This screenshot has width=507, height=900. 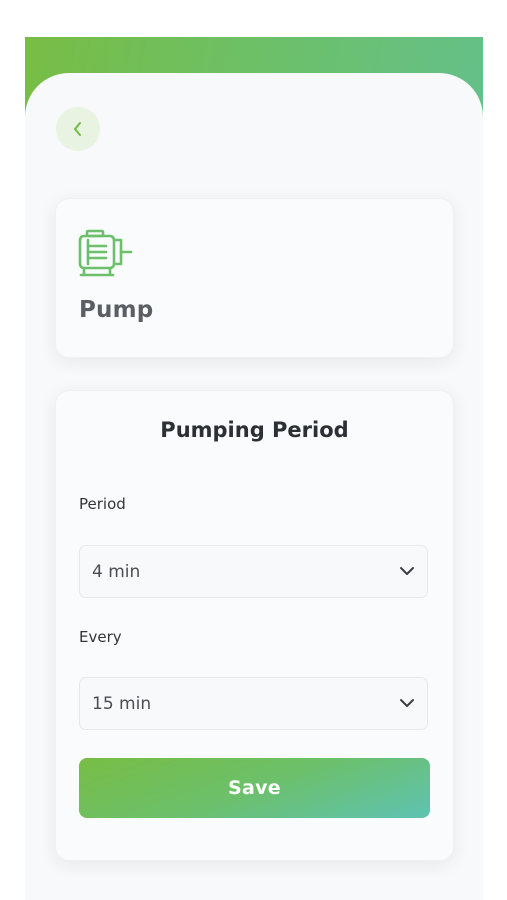 What do you see at coordinates (253, 703) in the screenshot?
I see `every-select: 15 min` at bounding box center [253, 703].